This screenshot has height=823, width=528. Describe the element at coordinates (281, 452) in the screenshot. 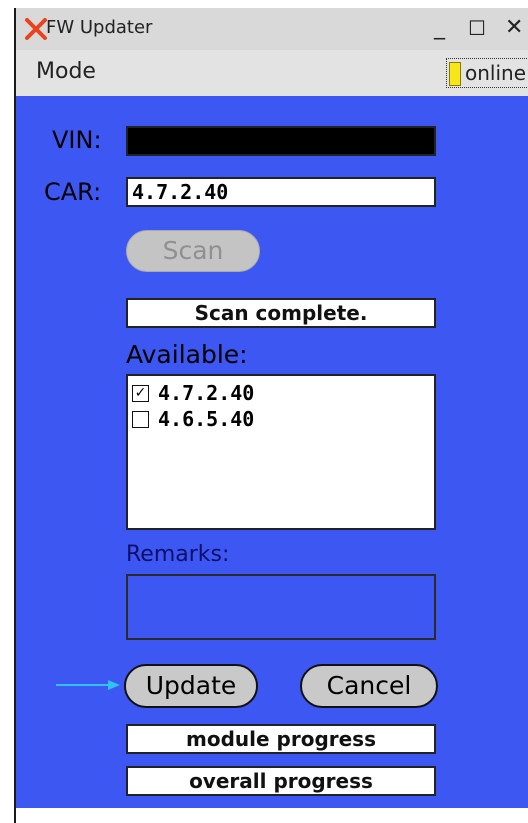

I see `available-versions-list: ✓ 4.7.2.40 4.6.5.40` at that location.